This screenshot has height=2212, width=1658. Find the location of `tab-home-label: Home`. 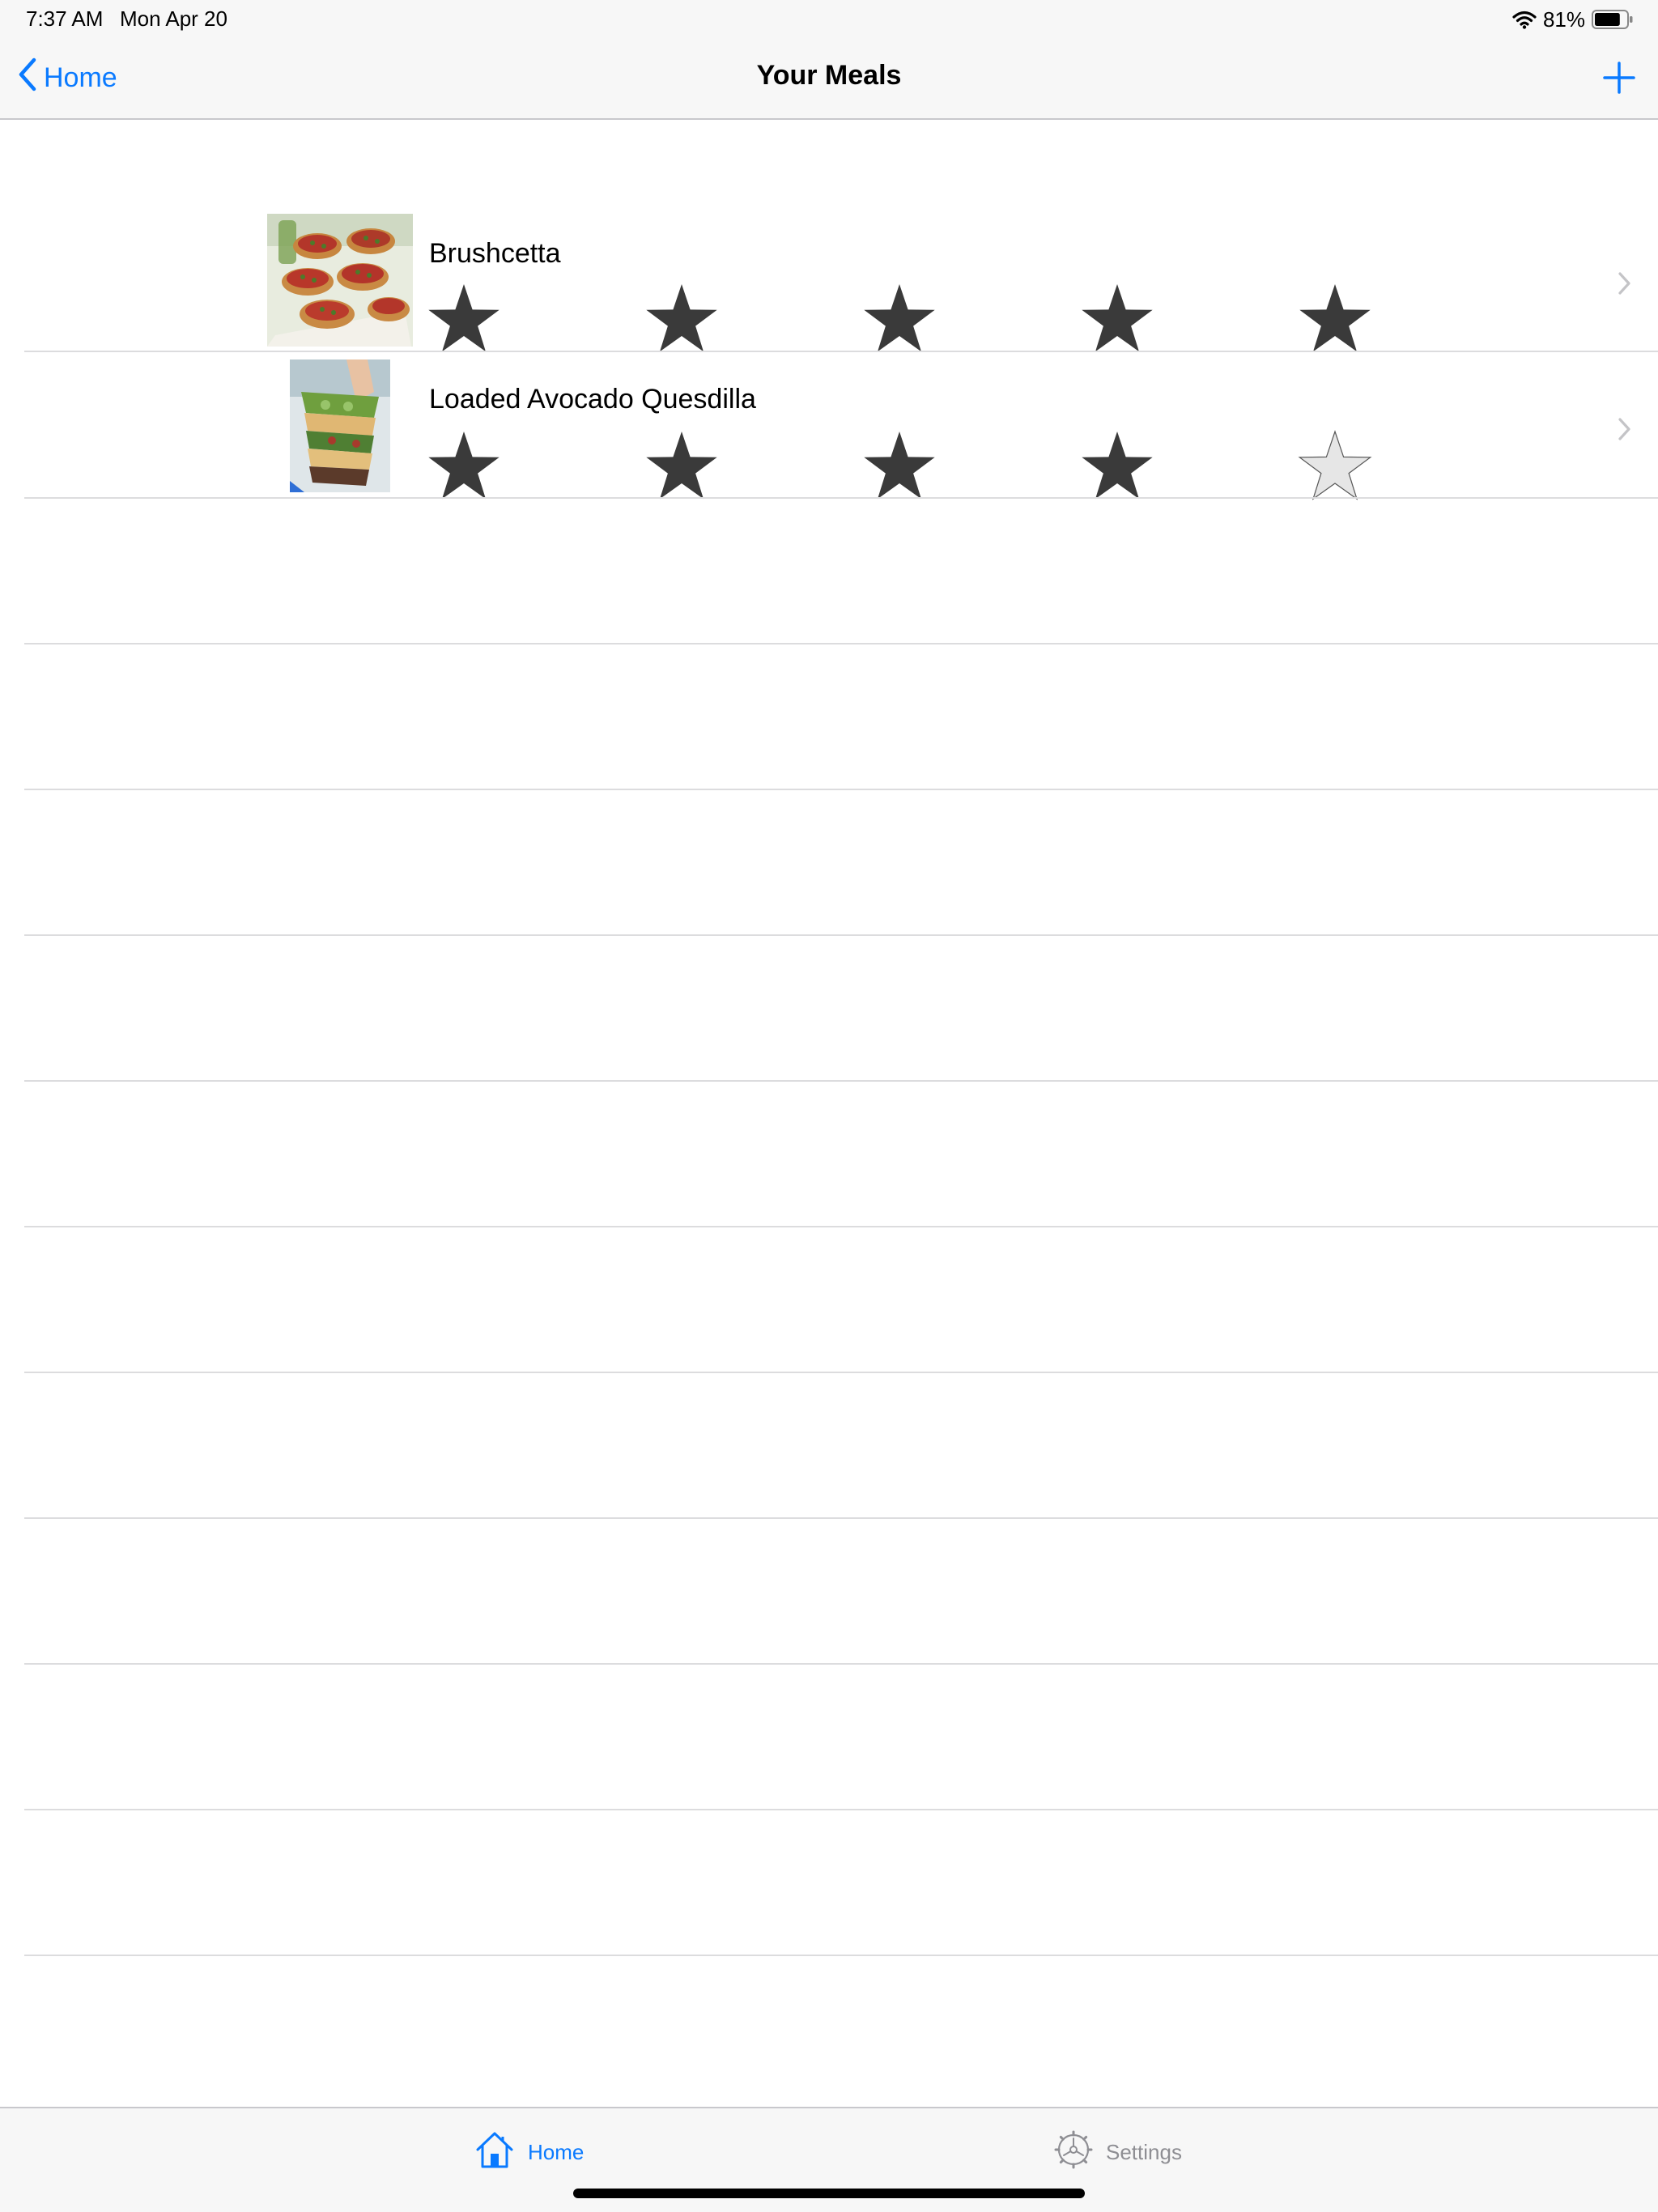

tab-home-label: Home is located at coordinates (556, 2151).